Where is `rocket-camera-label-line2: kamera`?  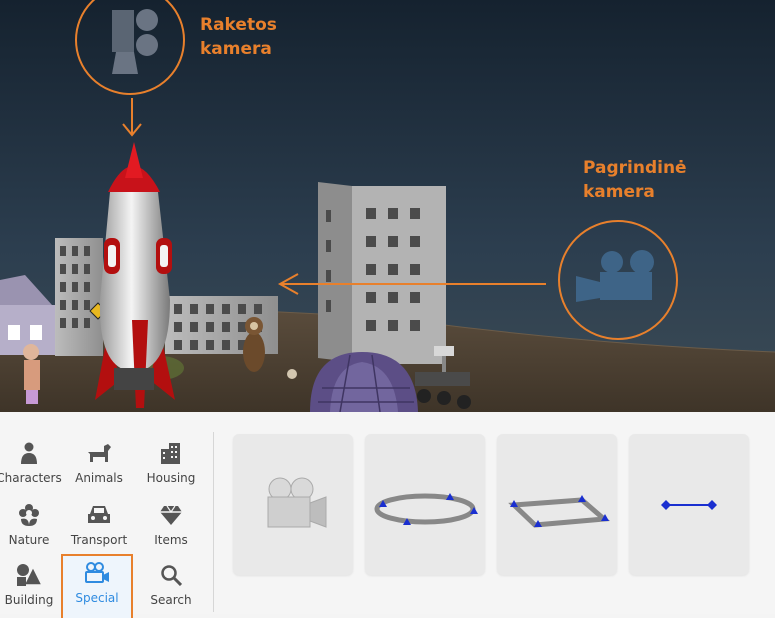 rocket-camera-label-line2: kamera is located at coordinates (236, 49).